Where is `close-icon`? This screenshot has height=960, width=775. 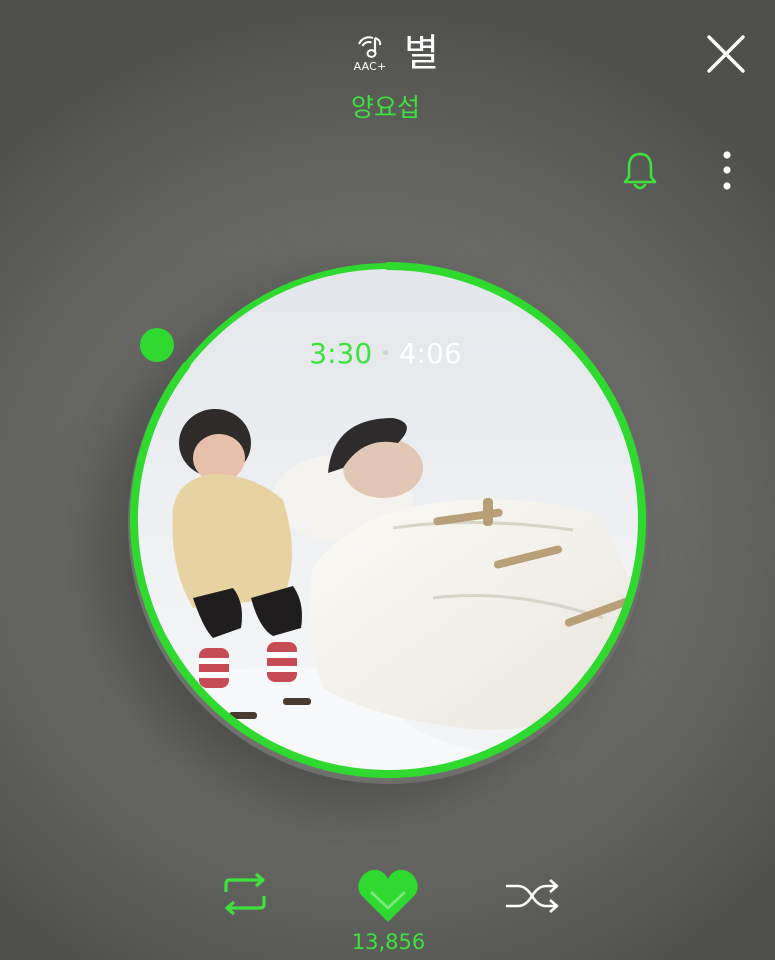
close-icon is located at coordinates (726, 54).